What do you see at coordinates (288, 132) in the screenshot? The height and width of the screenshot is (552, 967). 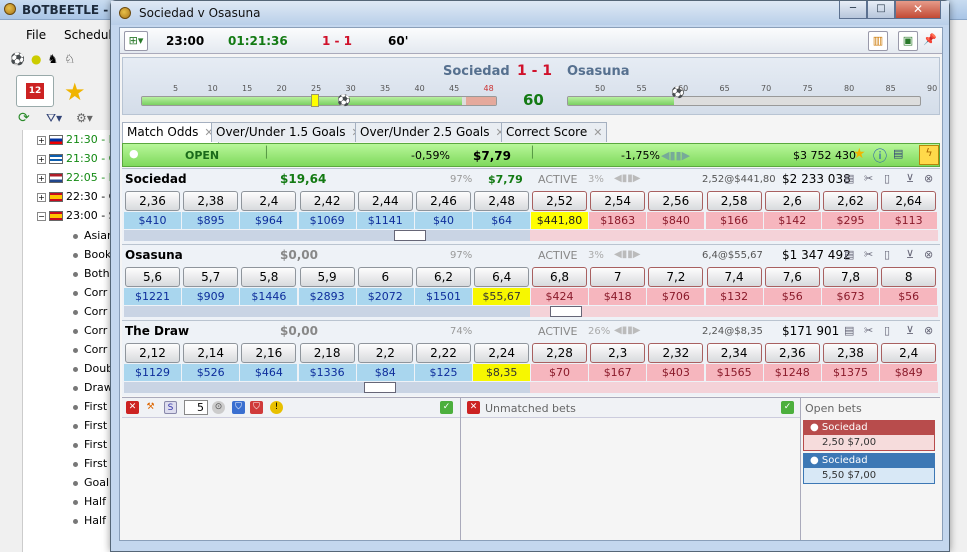 I see `tab-over-under-1-5: Over/Under 1.5 Goals✕` at bounding box center [288, 132].